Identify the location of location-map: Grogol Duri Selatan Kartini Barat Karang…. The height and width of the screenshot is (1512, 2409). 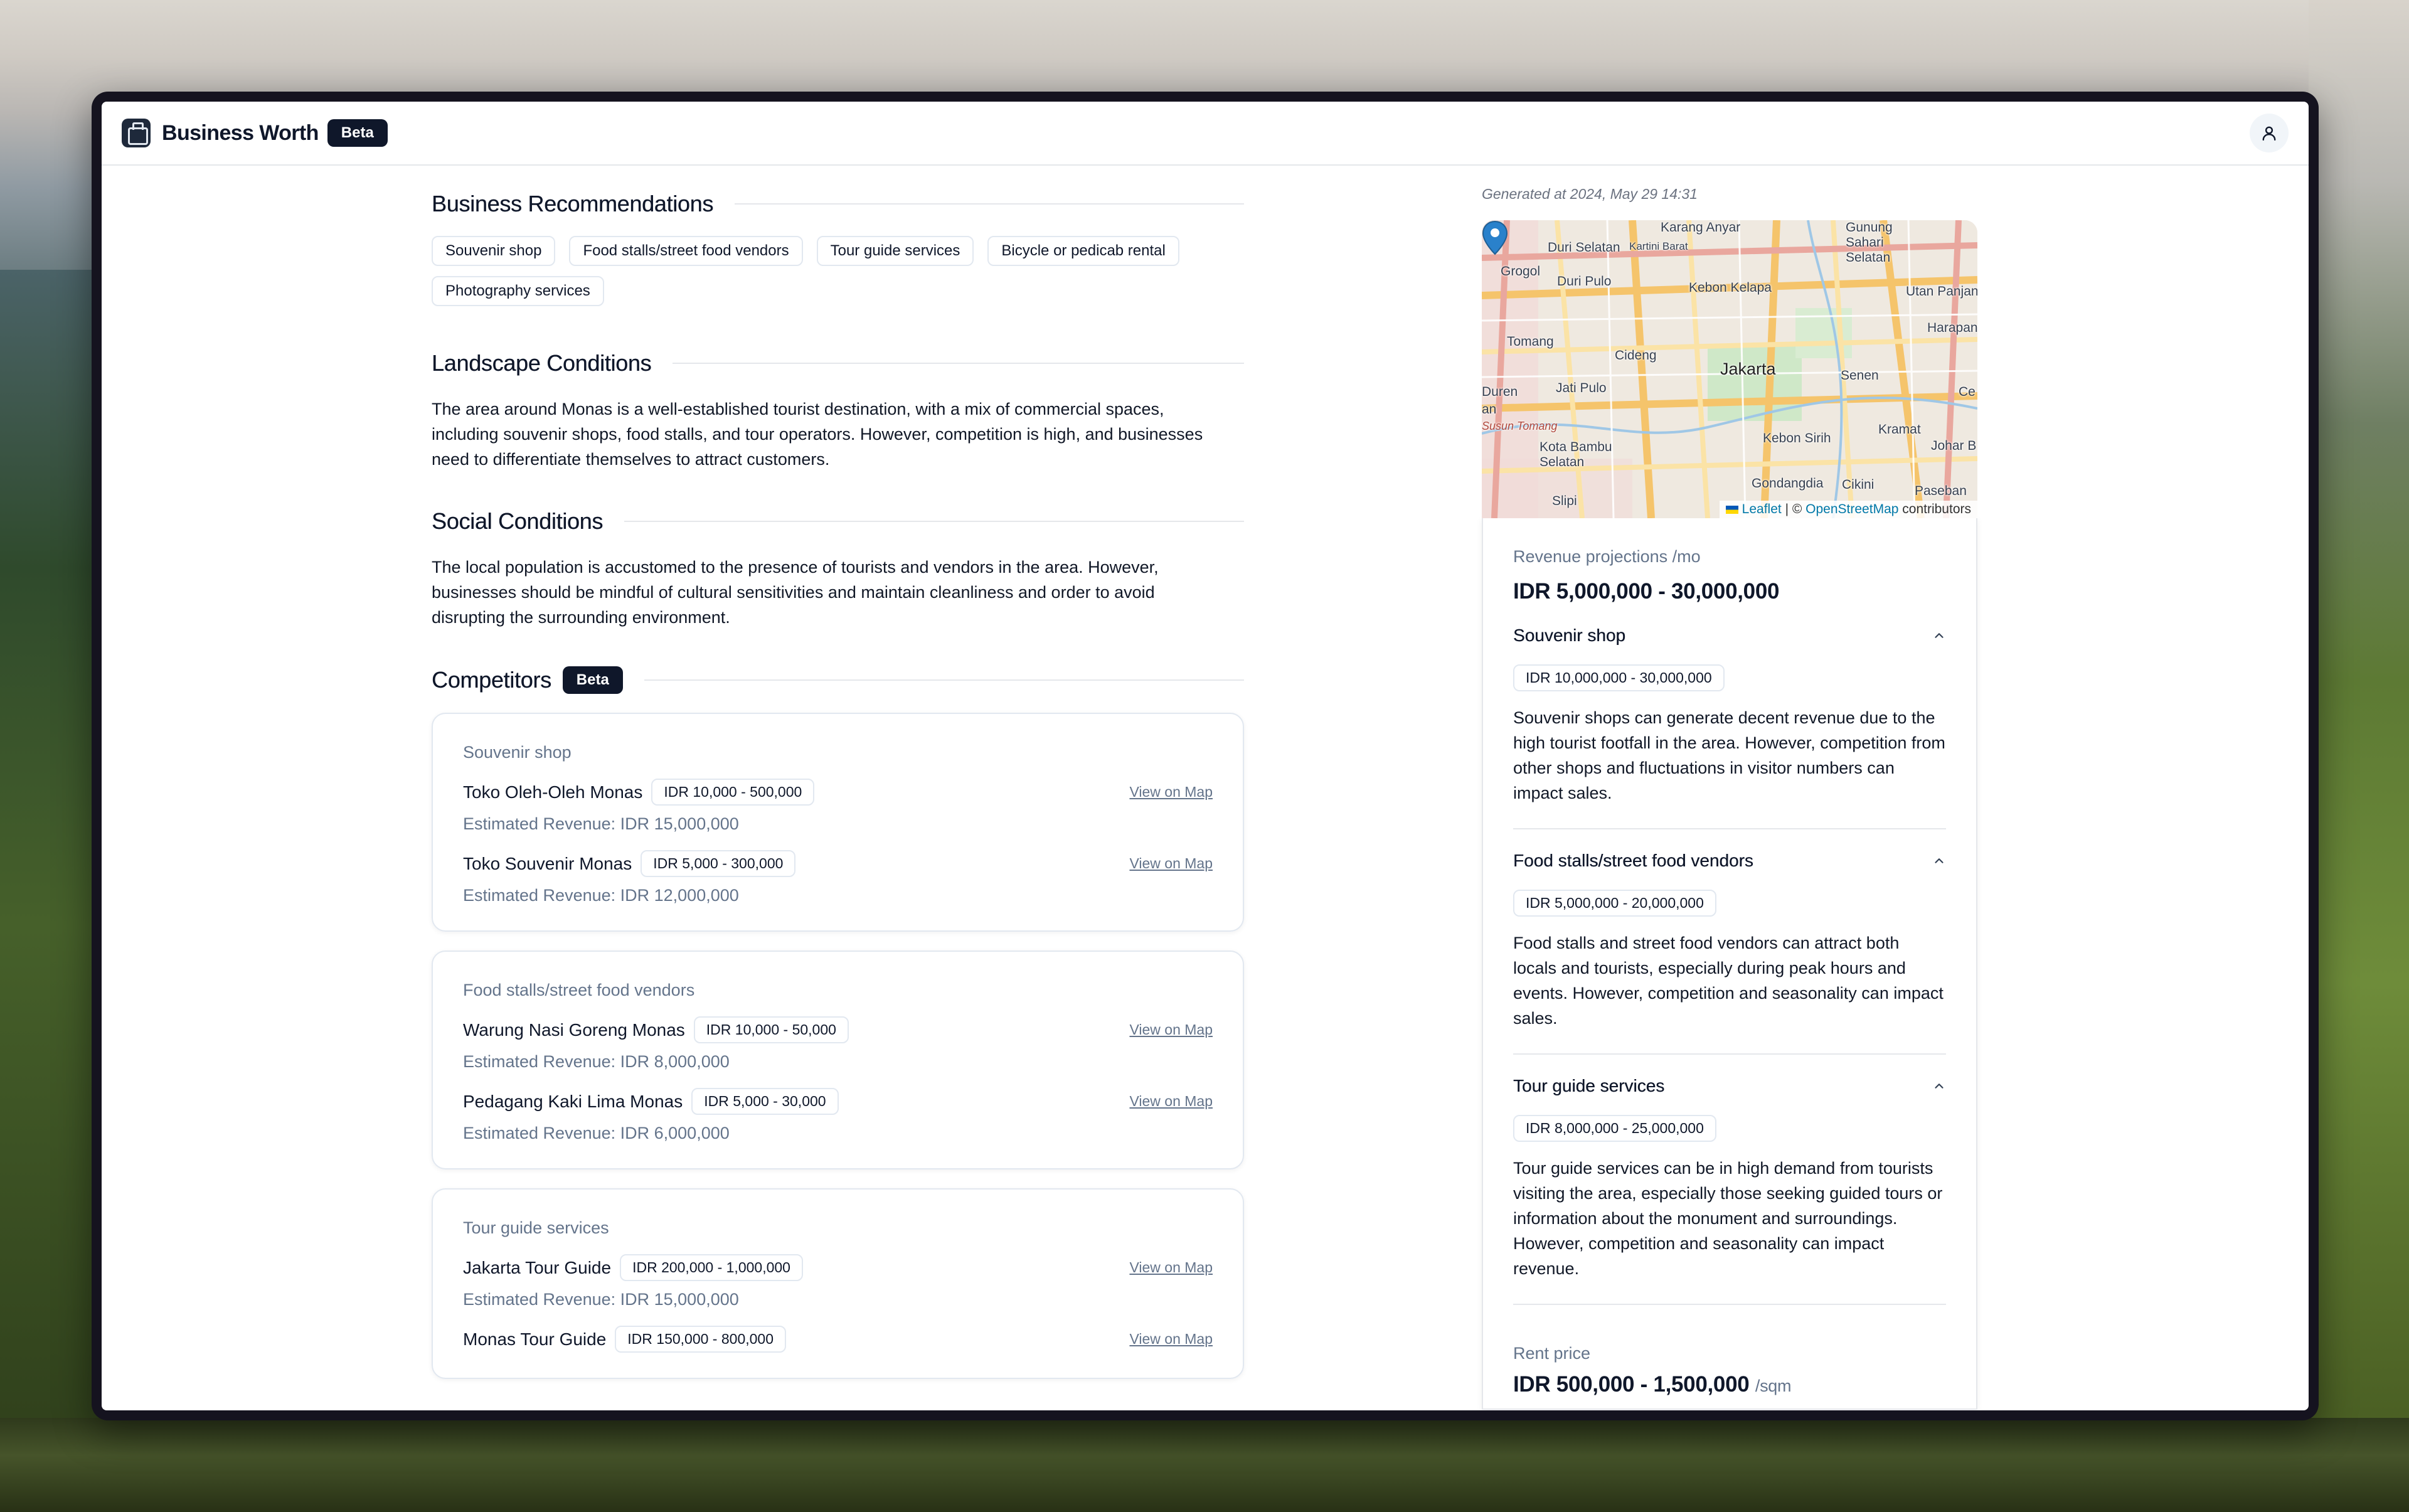
(1729, 369).